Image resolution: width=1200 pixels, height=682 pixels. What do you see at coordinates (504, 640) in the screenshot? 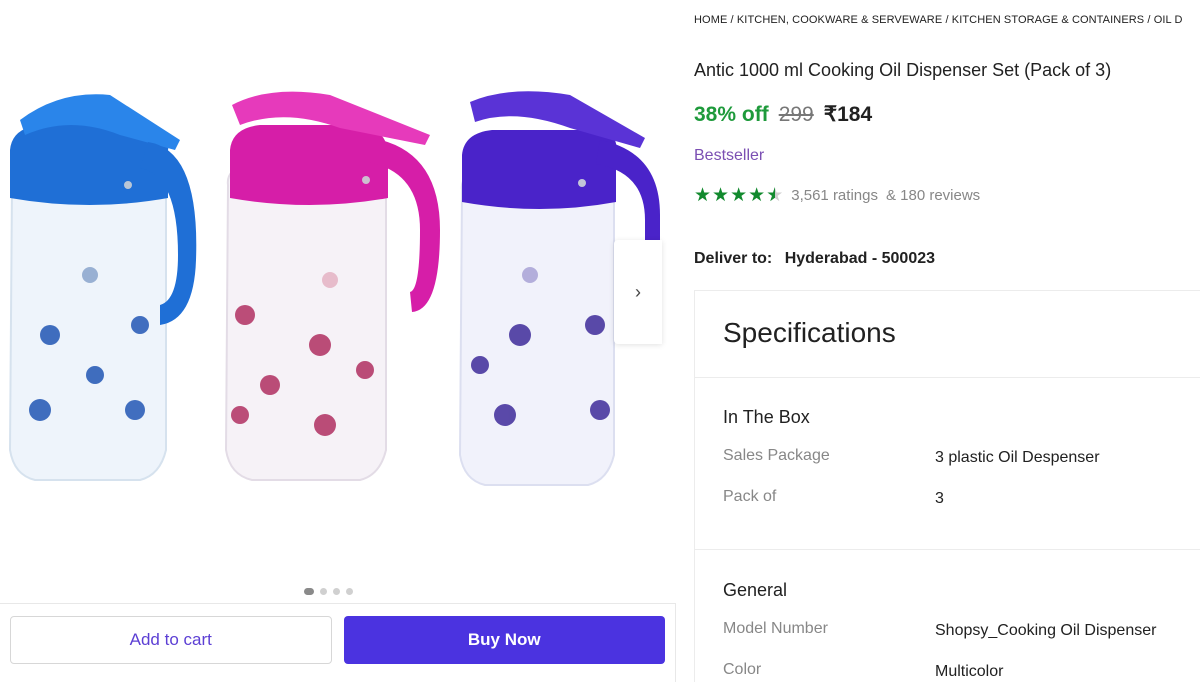
I see `buy-now-button: Buy Now` at bounding box center [504, 640].